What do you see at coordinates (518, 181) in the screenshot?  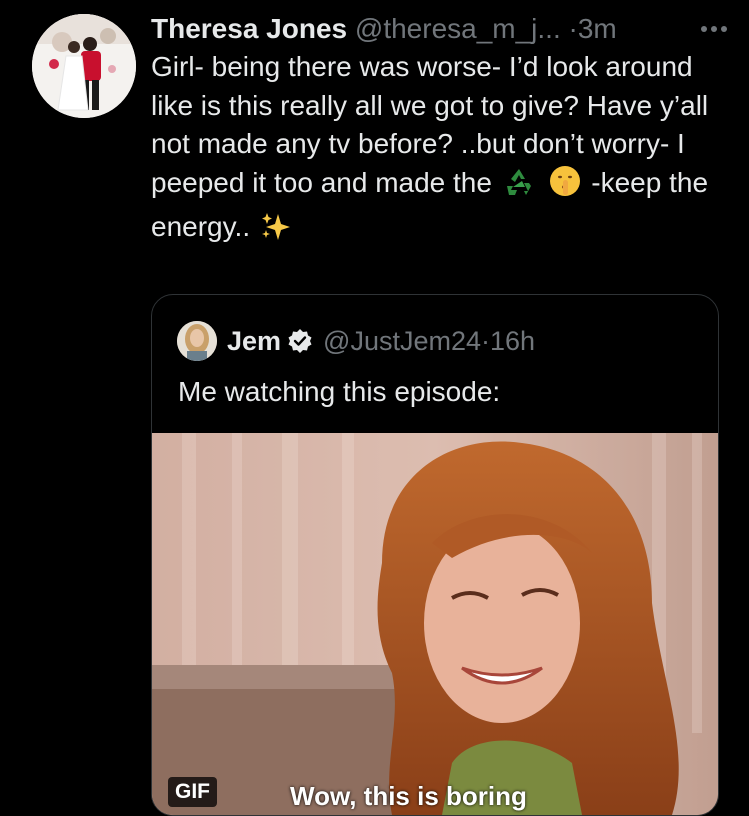 I see `recycle-icon` at bounding box center [518, 181].